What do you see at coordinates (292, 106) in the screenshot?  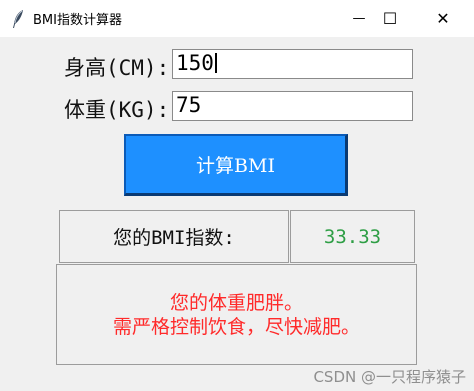 I see `weight-input: 75` at bounding box center [292, 106].